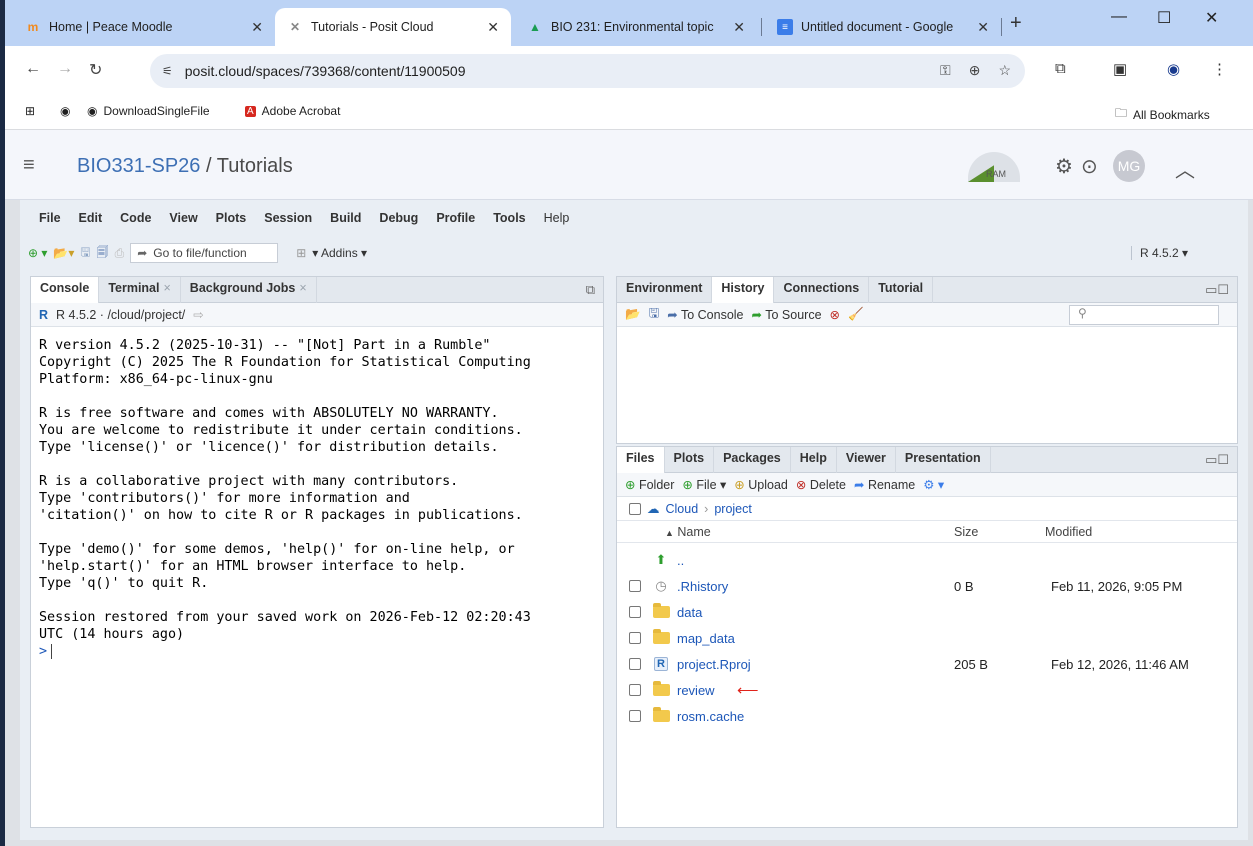 This screenshot has width=1253, height=846. I want to click on extensions-icon: ⧉, so click(1060, 68).